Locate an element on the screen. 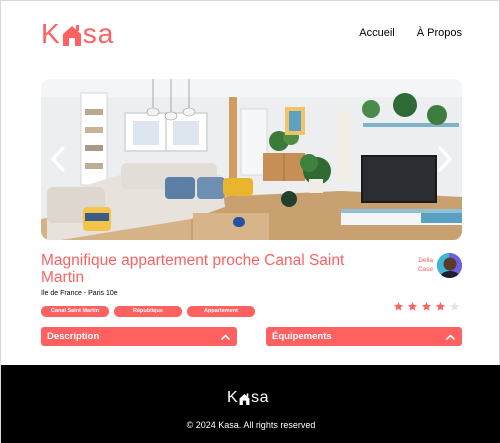 The width and height of the screenshot is (500, 443). chevron-right-icon is located at coordinates (445, 159).